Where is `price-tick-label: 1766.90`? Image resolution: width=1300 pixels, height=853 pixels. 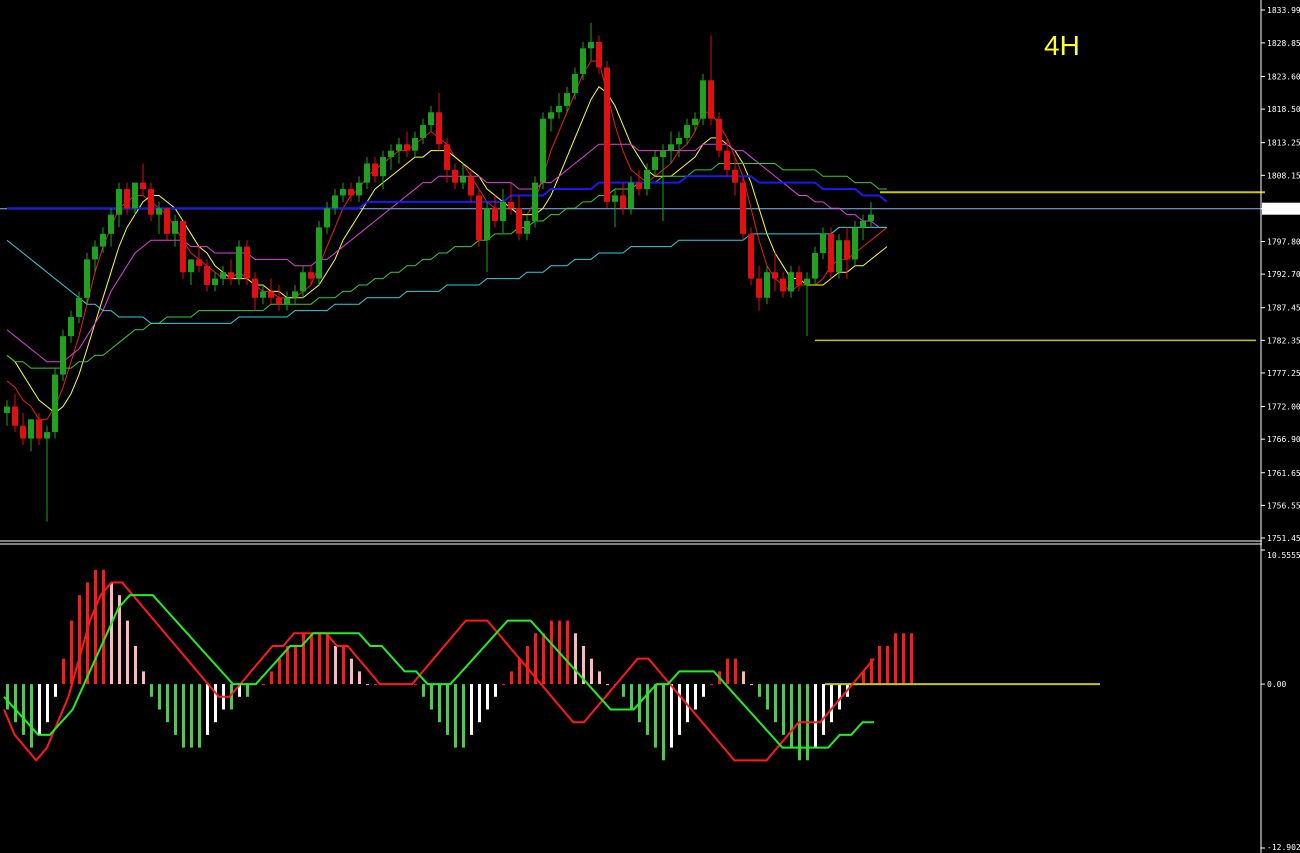
price-tick-label: 1766.90 is located at coordinates (1283, 439).